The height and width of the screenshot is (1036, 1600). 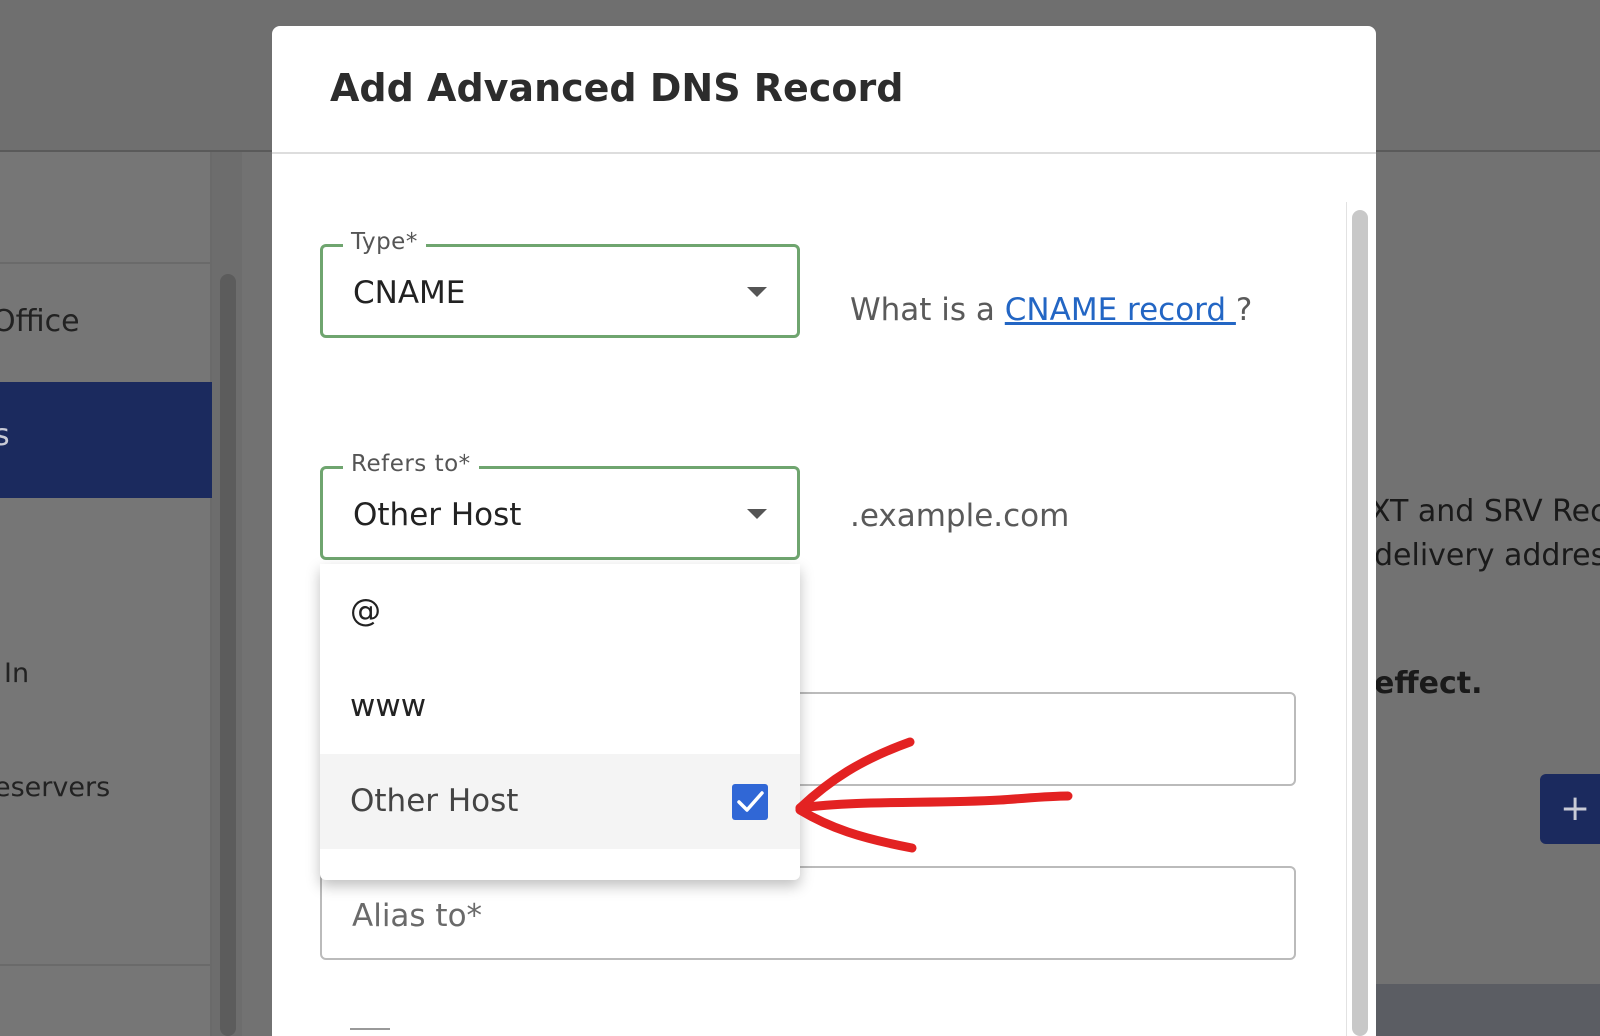 I want to click on type-select-value: CNAME, so click(x=409, y=293).